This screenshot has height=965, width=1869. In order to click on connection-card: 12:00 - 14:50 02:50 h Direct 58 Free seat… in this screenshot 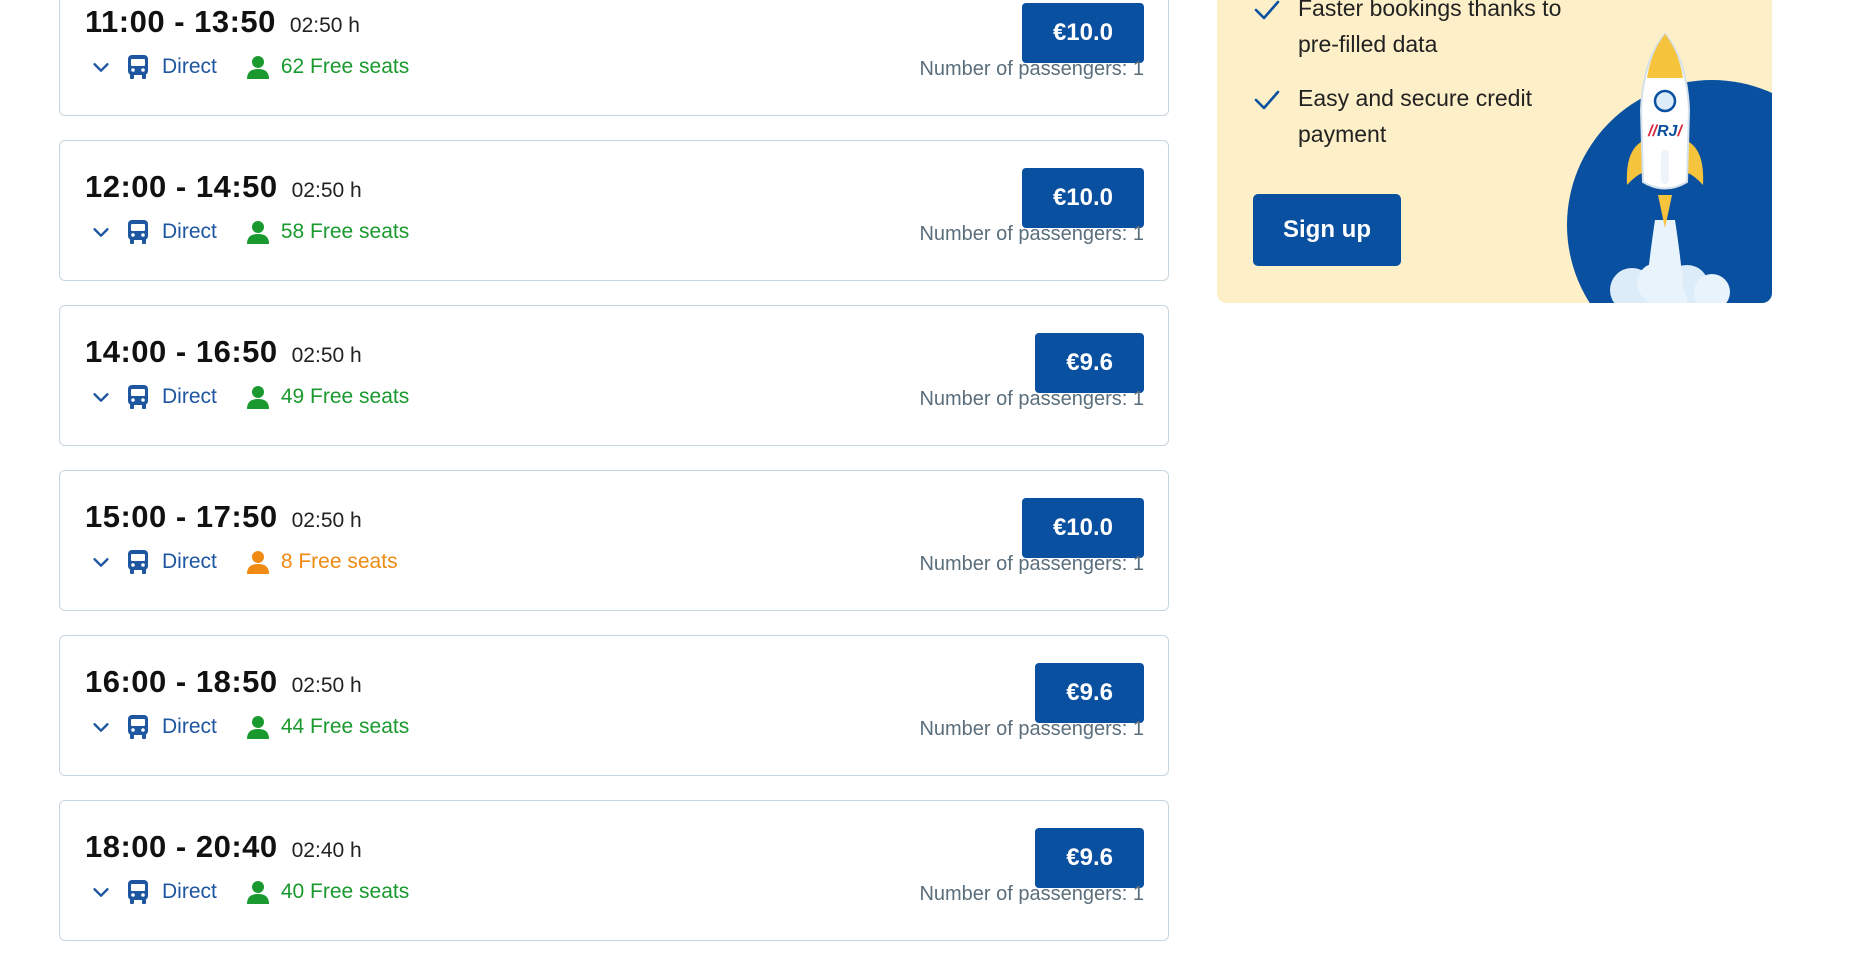, I will do `click(614, 210)`.